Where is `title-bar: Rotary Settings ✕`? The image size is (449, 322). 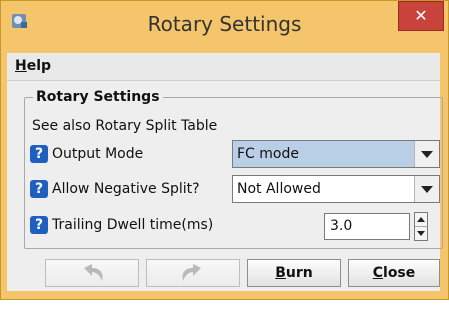
title-bar: Rotary Settings ✕ is located at coordinates (224, 24).